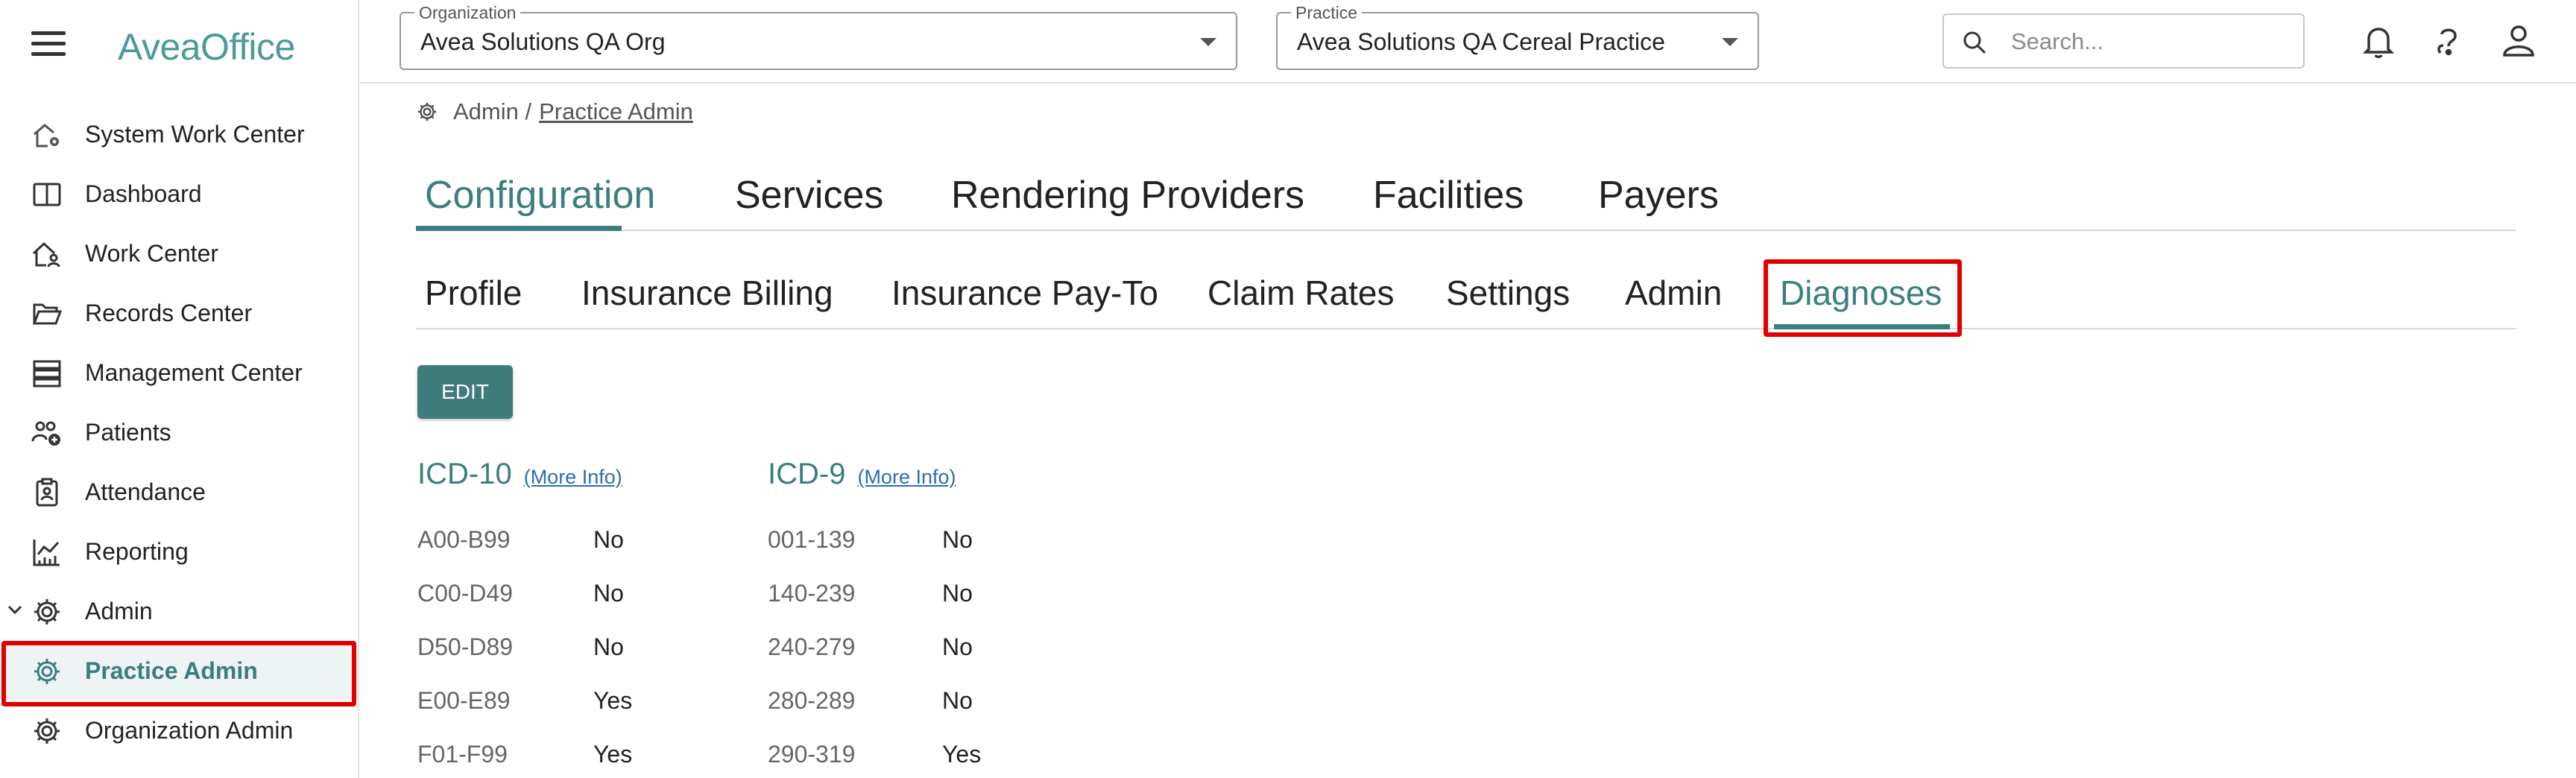 This screenshot has height=778, width=2576. Describe the element at coordinates (171, 670) in the screenshot. I see `sidebar-item-label: Practice Admin` at that location.